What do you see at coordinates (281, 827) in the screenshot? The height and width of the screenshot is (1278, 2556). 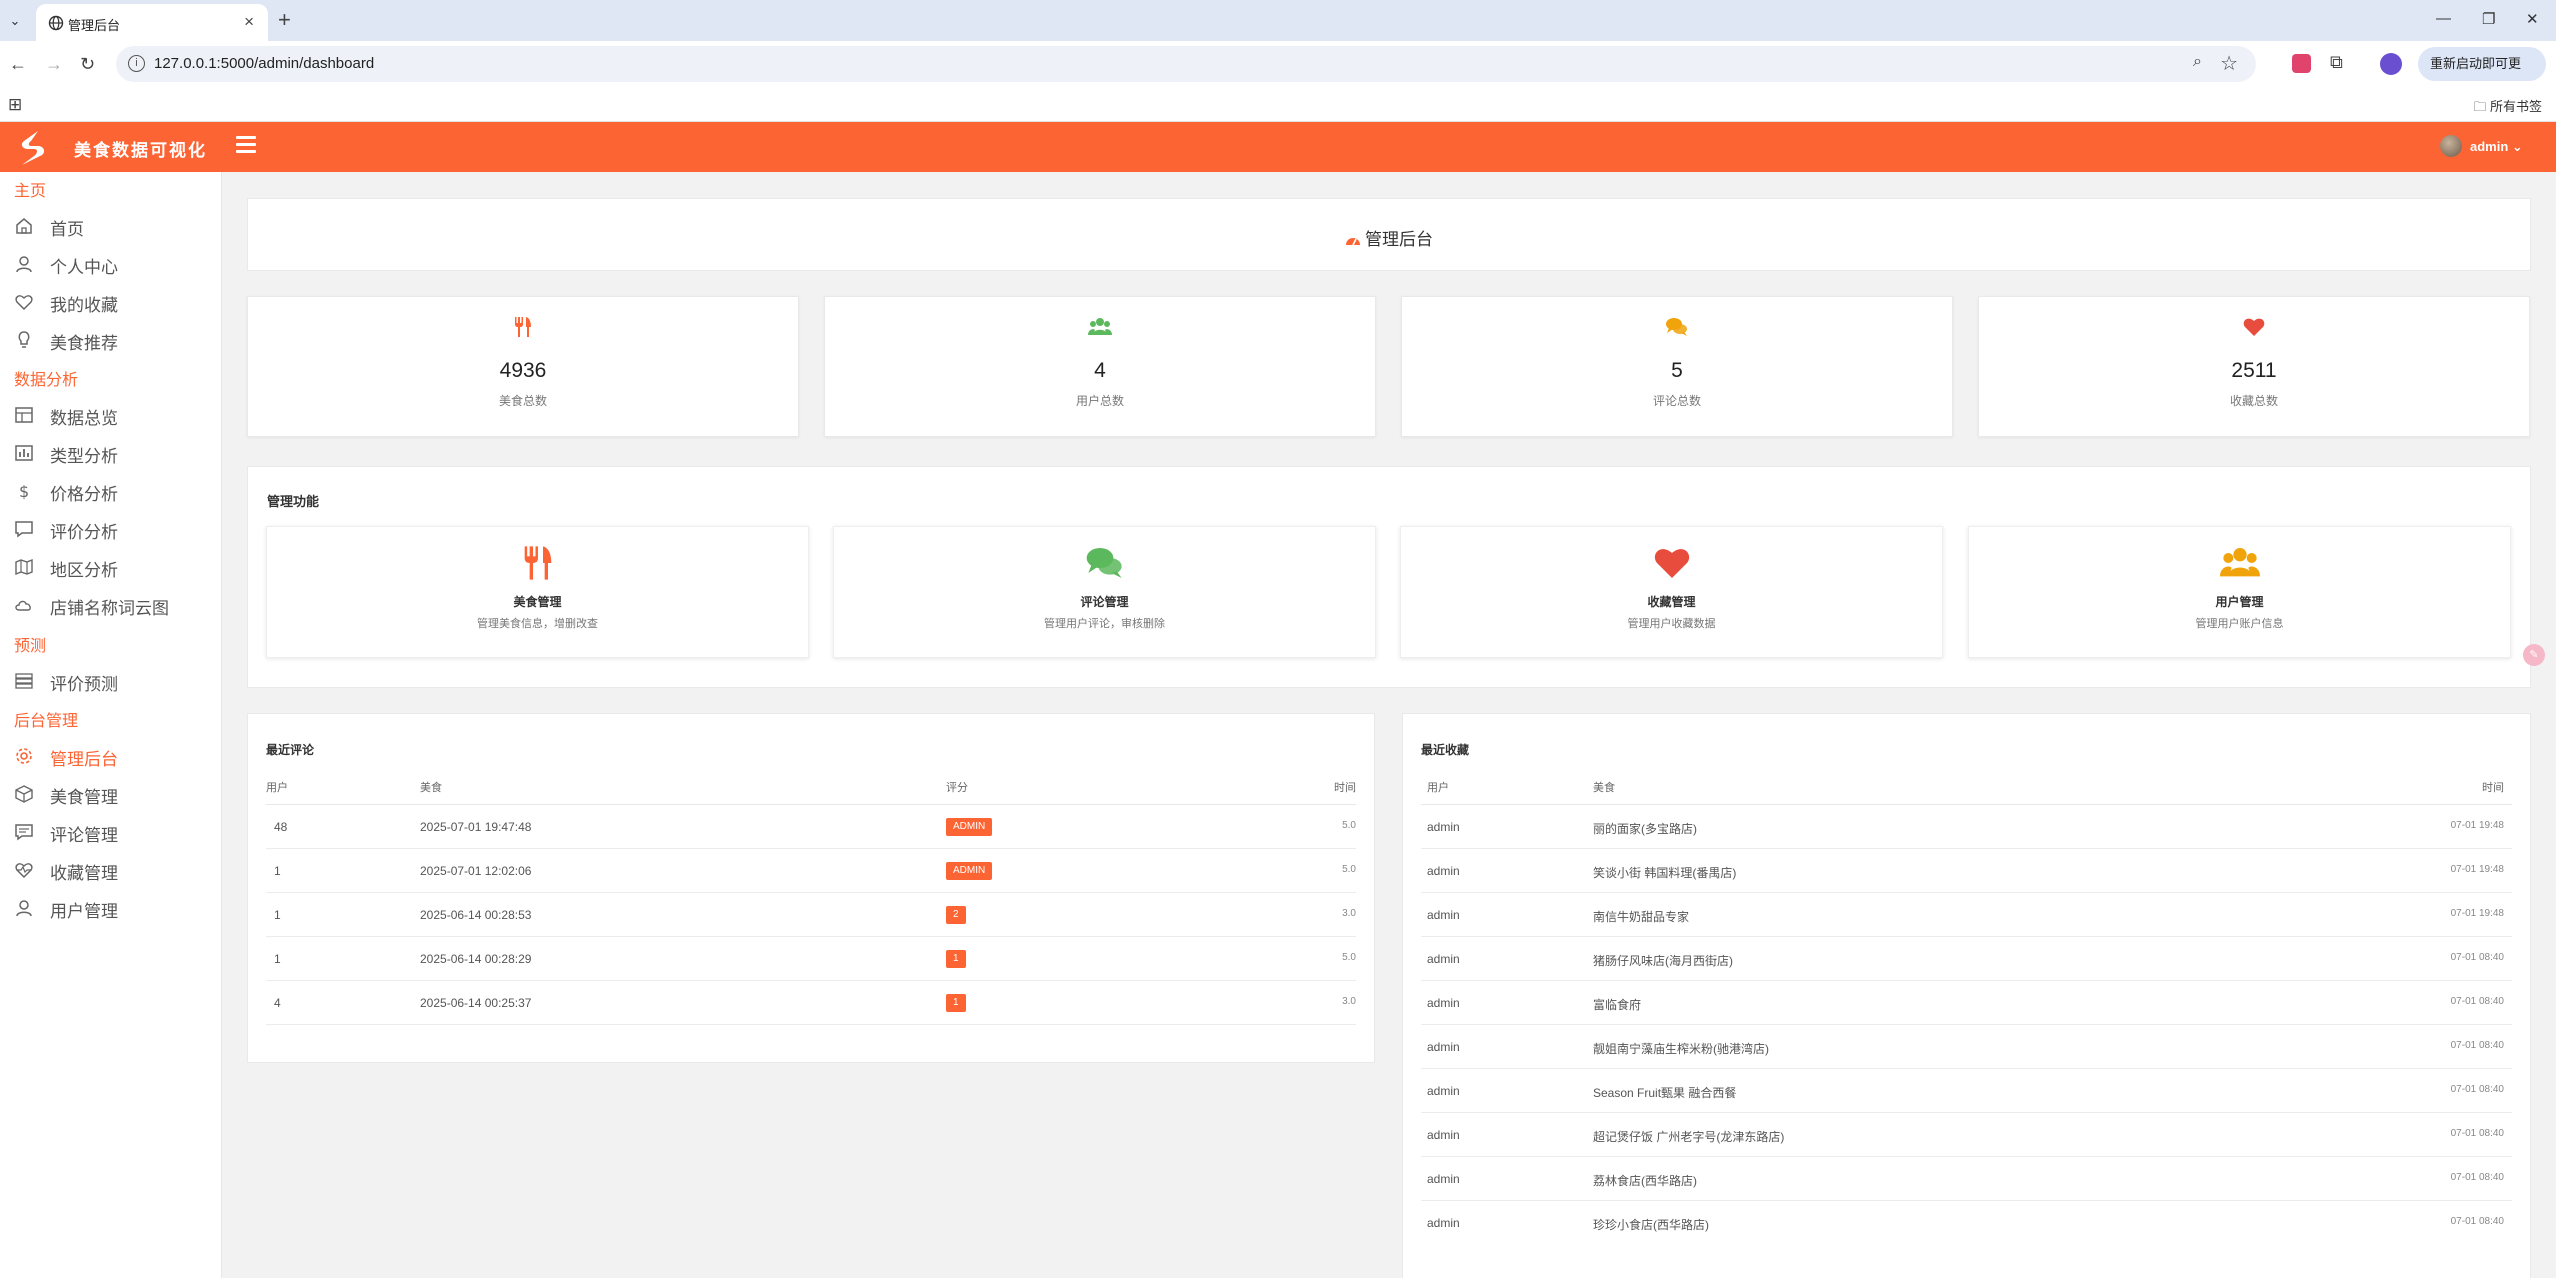 I see `cell-user: 48` at bounding box center [281, 827].